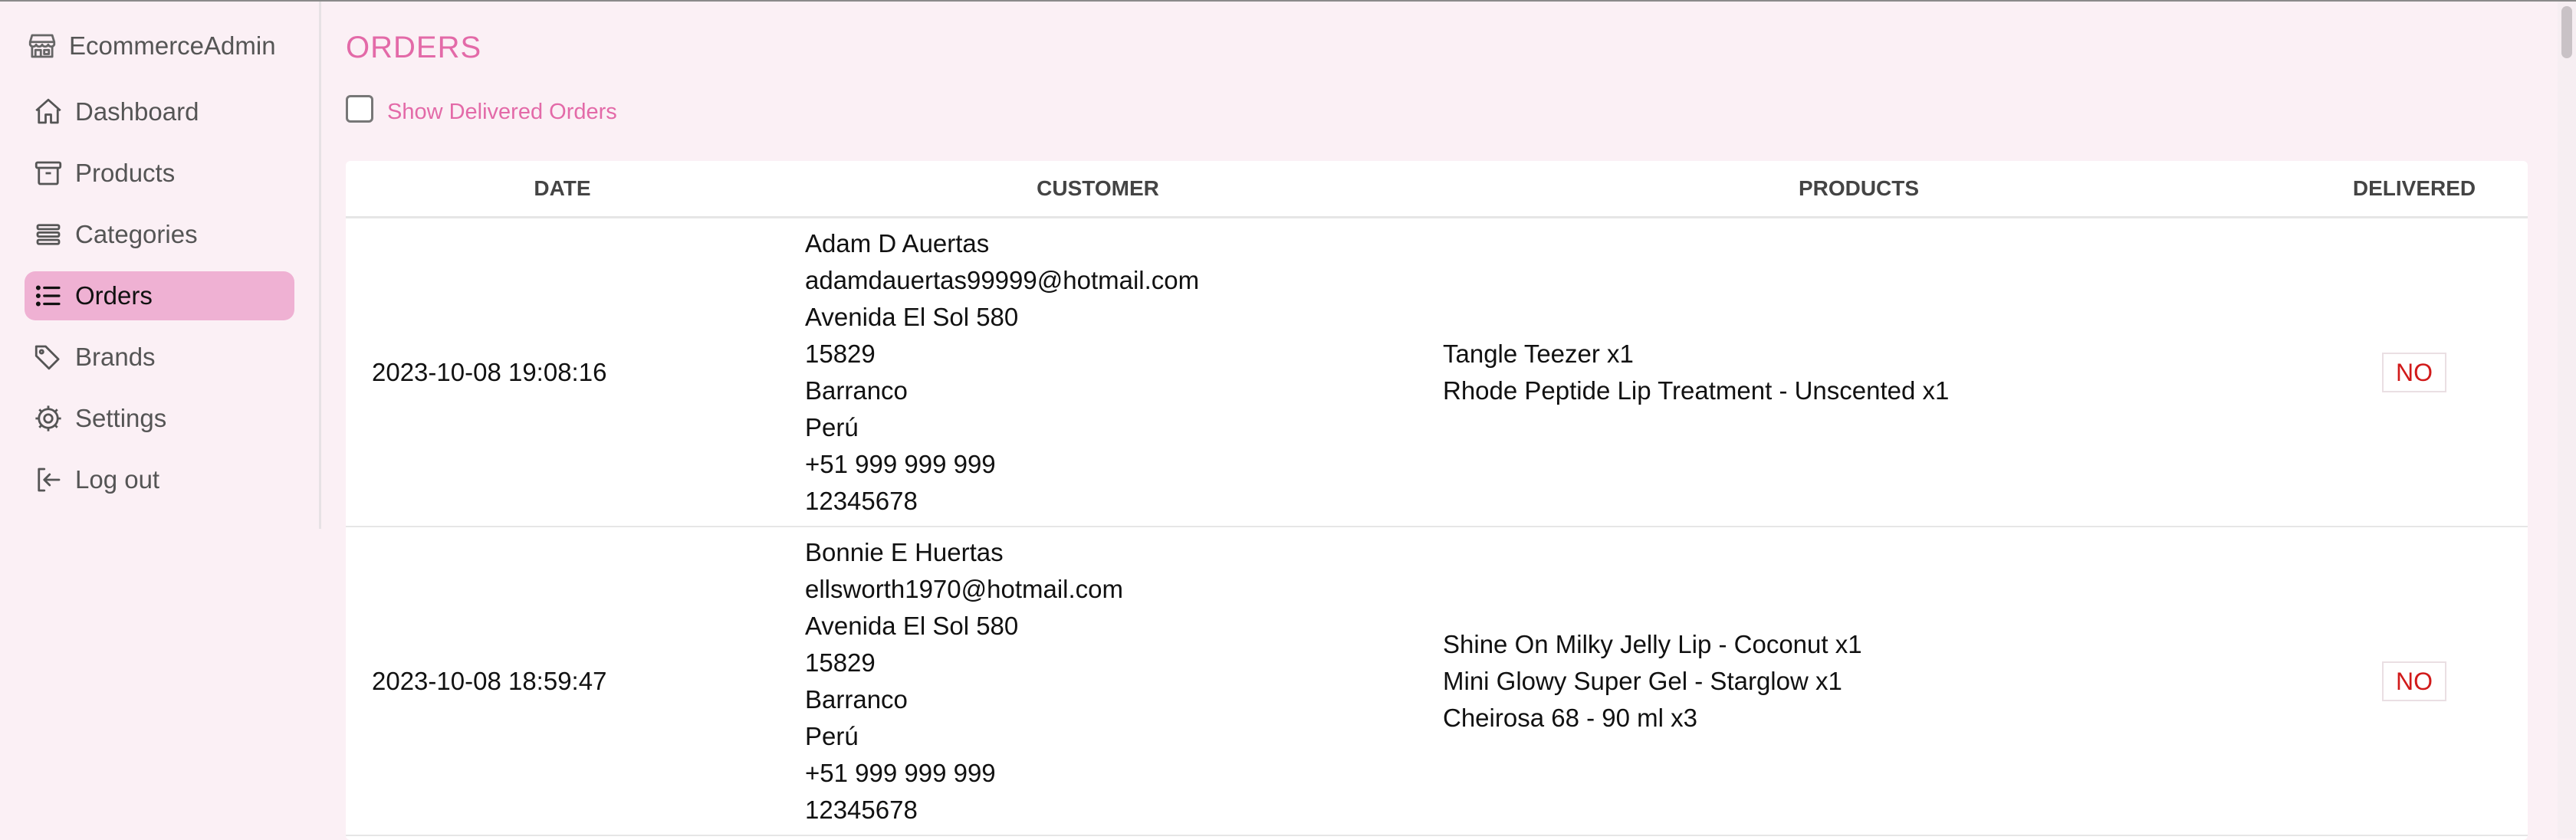  Describe the element at coordinates (1652, 643) in the screenshot. I see `product-line: Shine On Milky Jelly Lip - Coconut x1` at that location.